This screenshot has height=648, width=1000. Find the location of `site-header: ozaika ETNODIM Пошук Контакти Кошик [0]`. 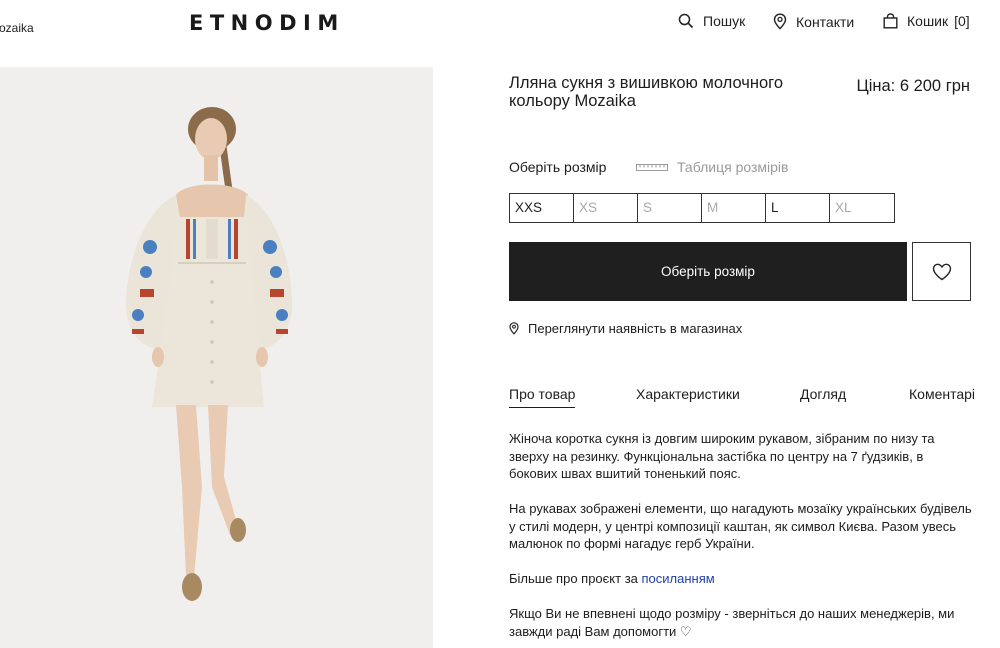

site-header: ozaika ETNODIM Пошук Контакти Кошик [0] is located at coordinates (500, 23).